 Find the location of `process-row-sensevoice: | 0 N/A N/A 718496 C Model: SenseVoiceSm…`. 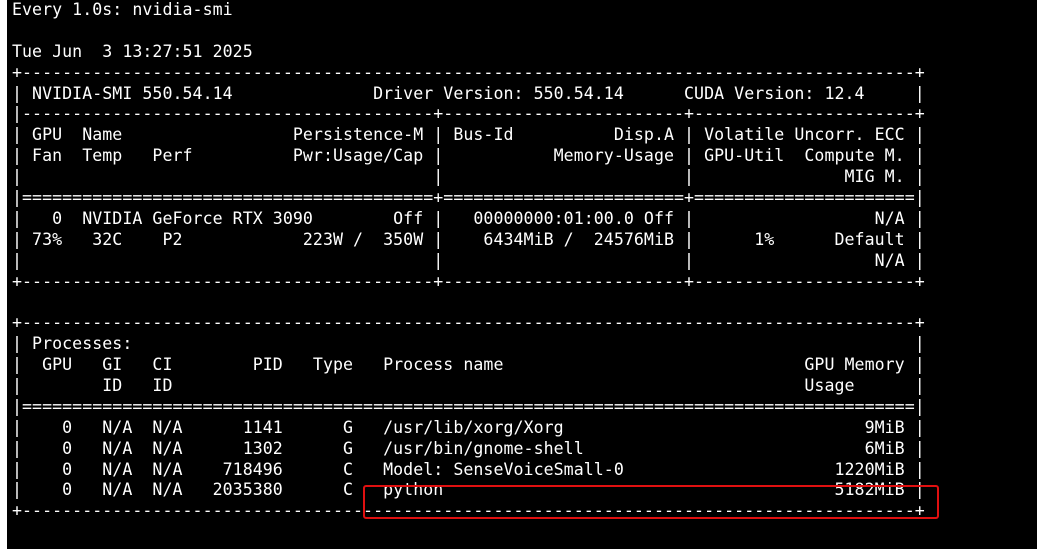

process-row-sensevoice: | 0 N/A N/A 718496 C Model: SenseVoiceSm… is located at coordinates (468, 469).